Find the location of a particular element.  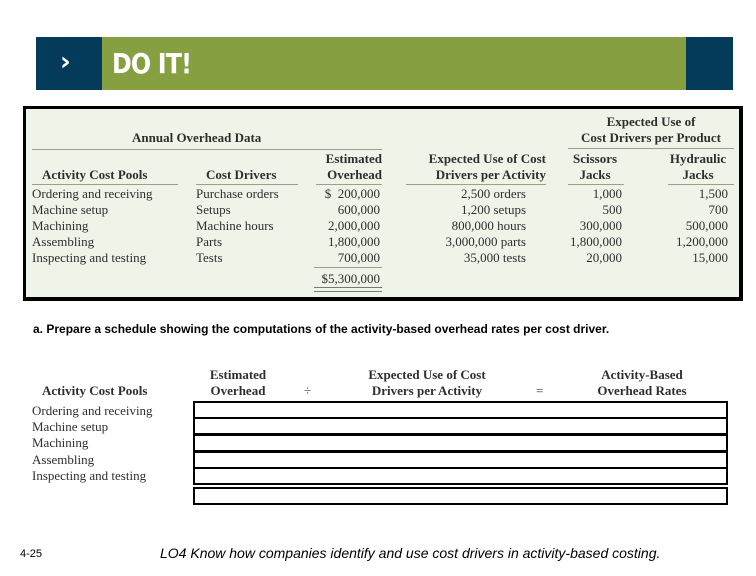

cell-expected: 2,500 orders is located at coordinates (493, 193).